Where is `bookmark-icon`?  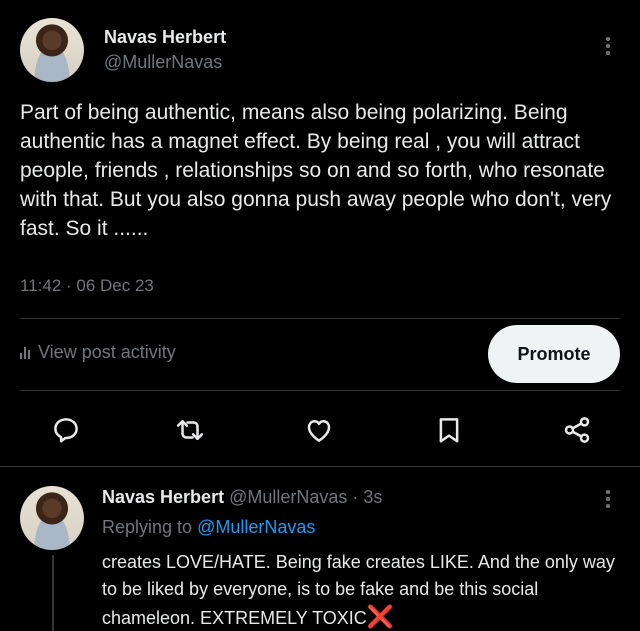 bookmark-icon is located at coordinates (449, 430).